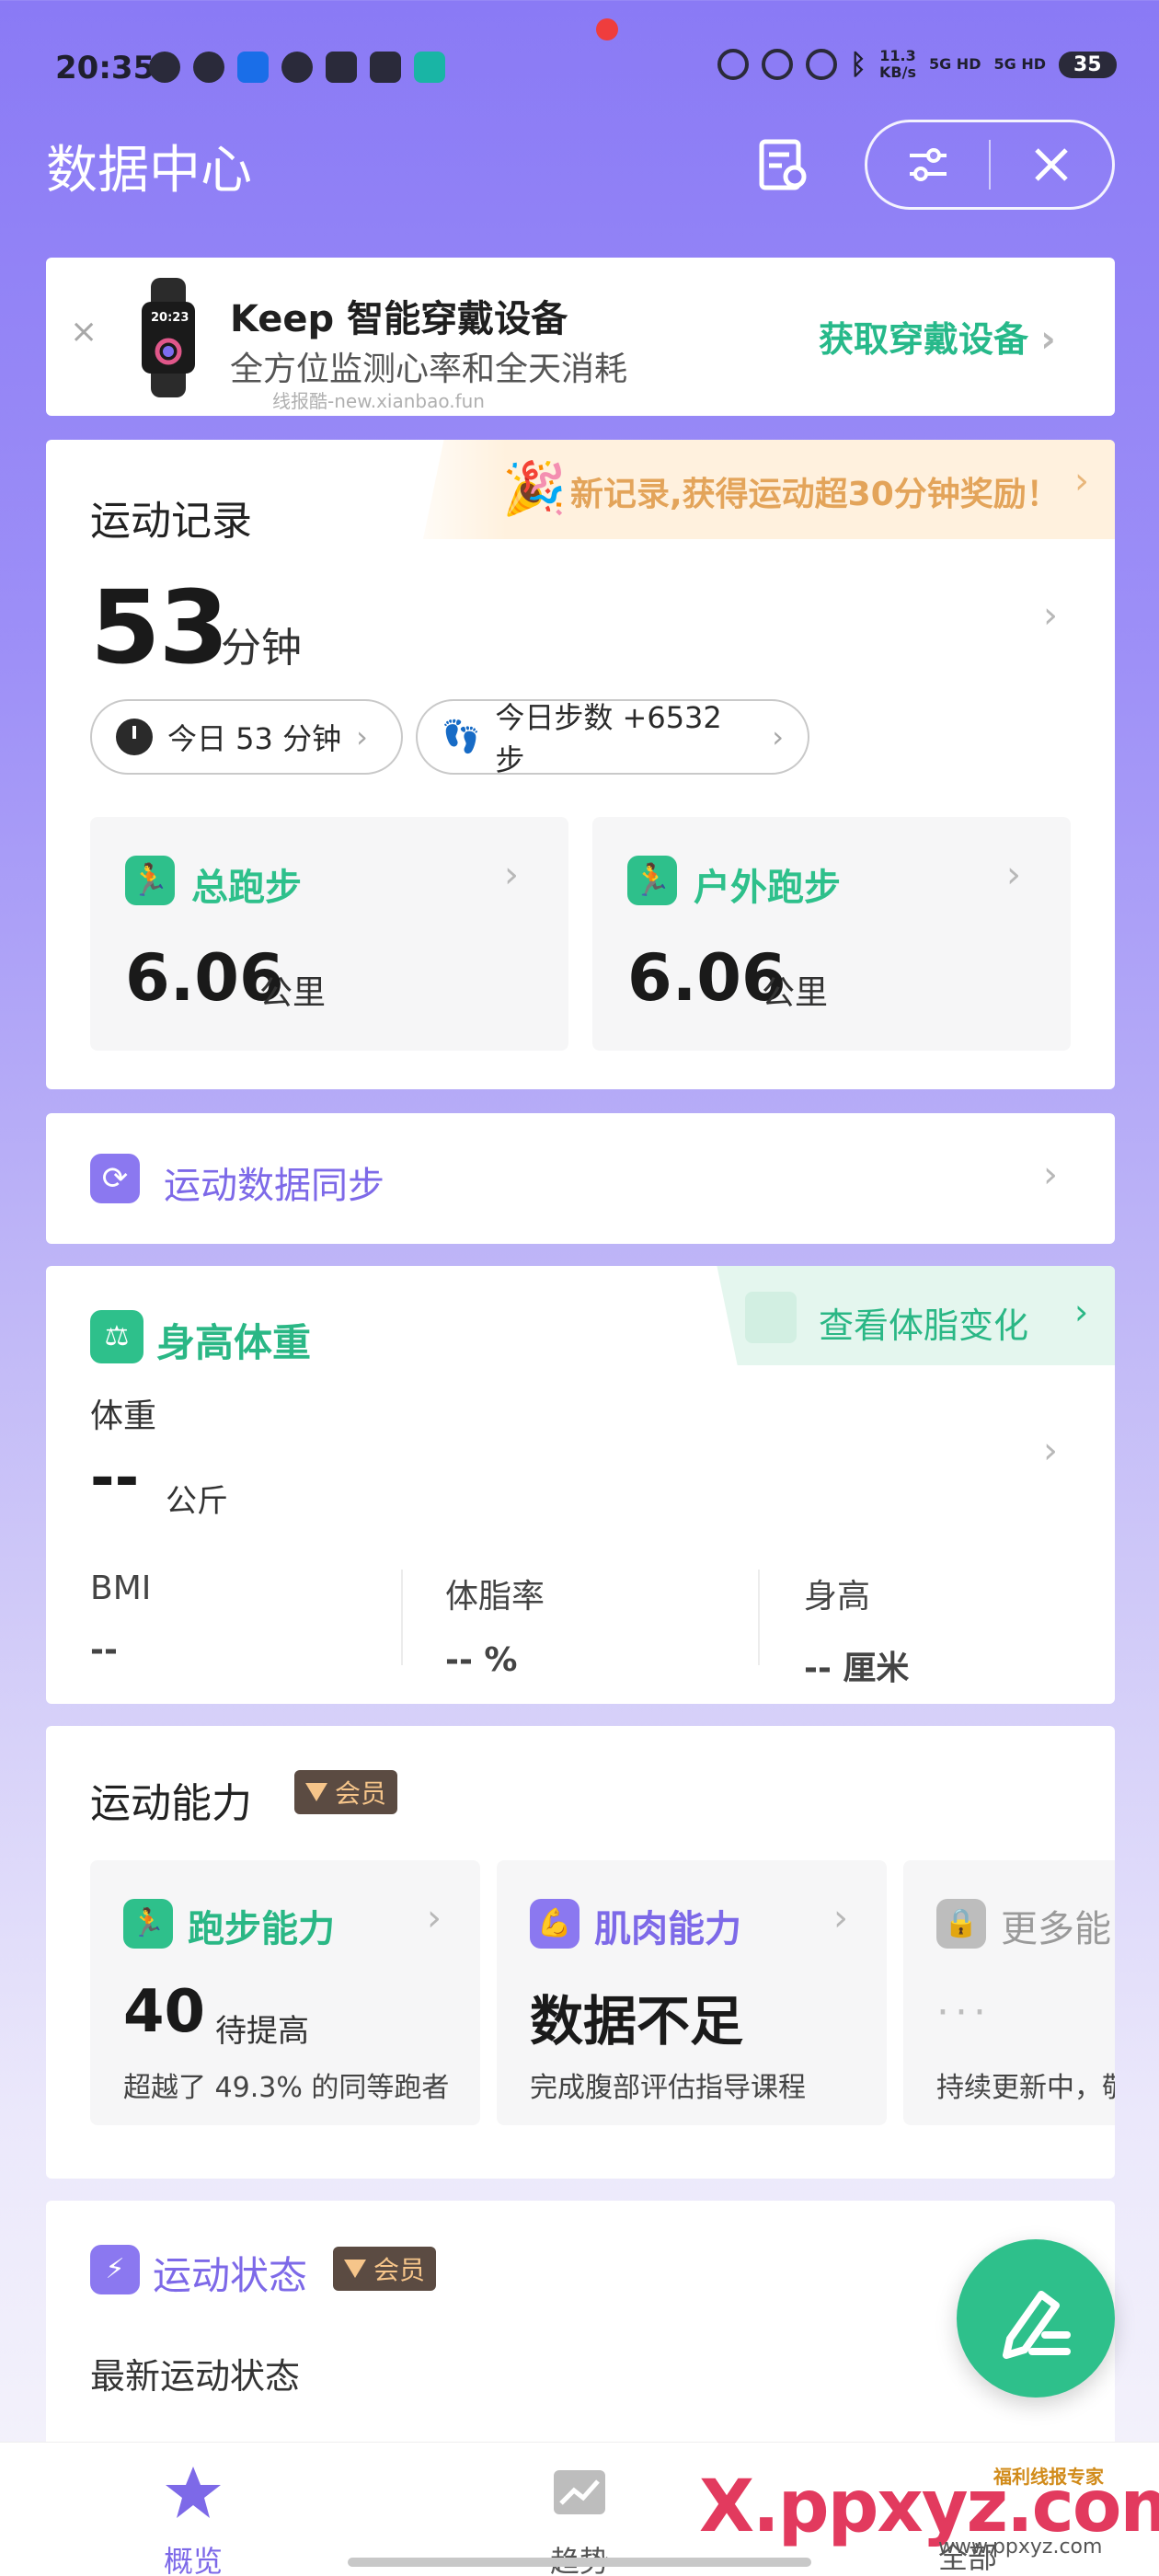 Image resolution: width=1159 pixels, height=2576 pixels. I want to click on nav-overview-label: 概览, so click(193, 2560).